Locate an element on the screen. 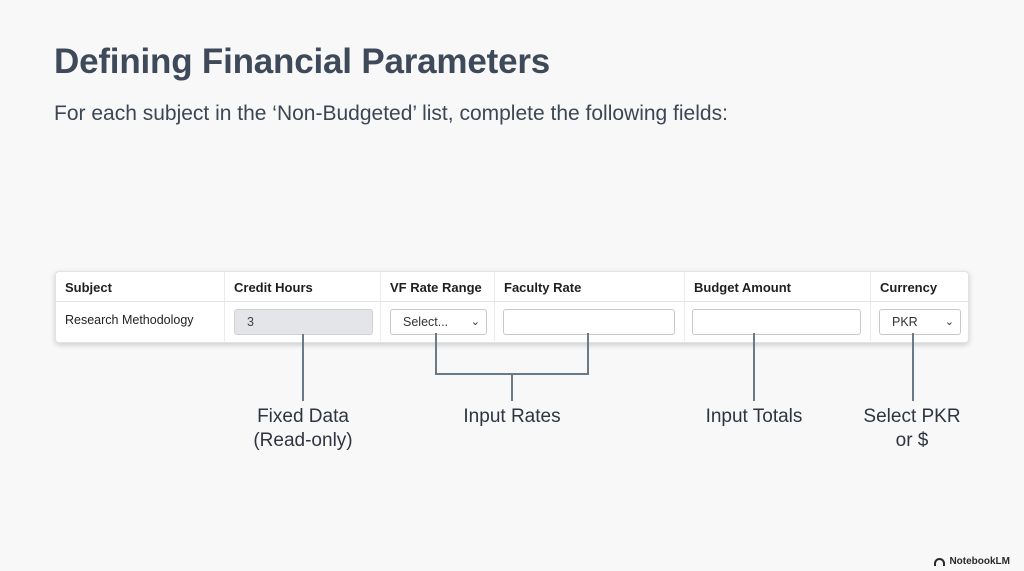 Image resolution: width=1024 pixels, height=571 pixels. faculty-rate-input is located at coordinates (589, 322).